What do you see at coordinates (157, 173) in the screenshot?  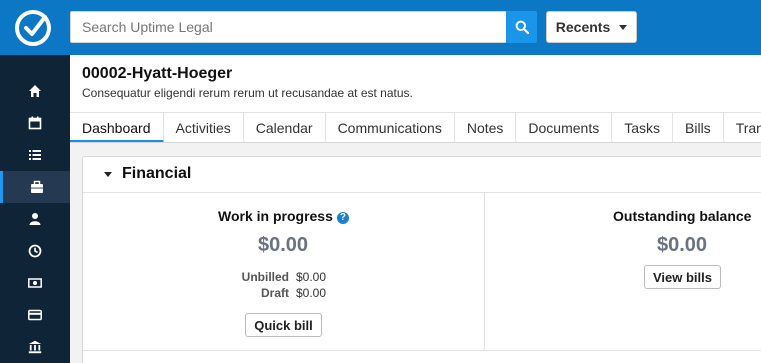 I see `financial-title: Financial` at bounding box center [157, 173].